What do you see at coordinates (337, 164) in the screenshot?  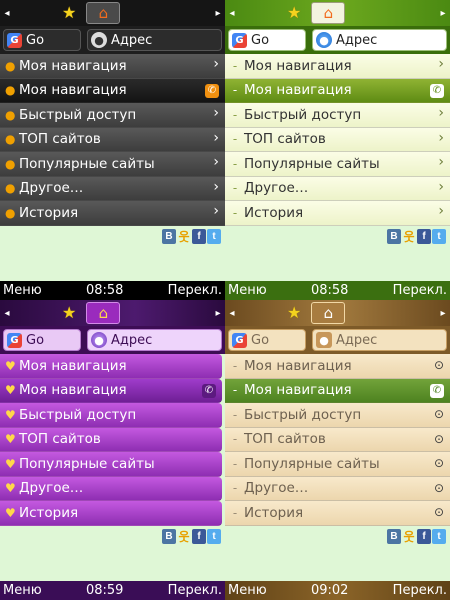 I see `menu-item-popular-sites: - Популярные сайты ›` at bounding box center [337, 164].